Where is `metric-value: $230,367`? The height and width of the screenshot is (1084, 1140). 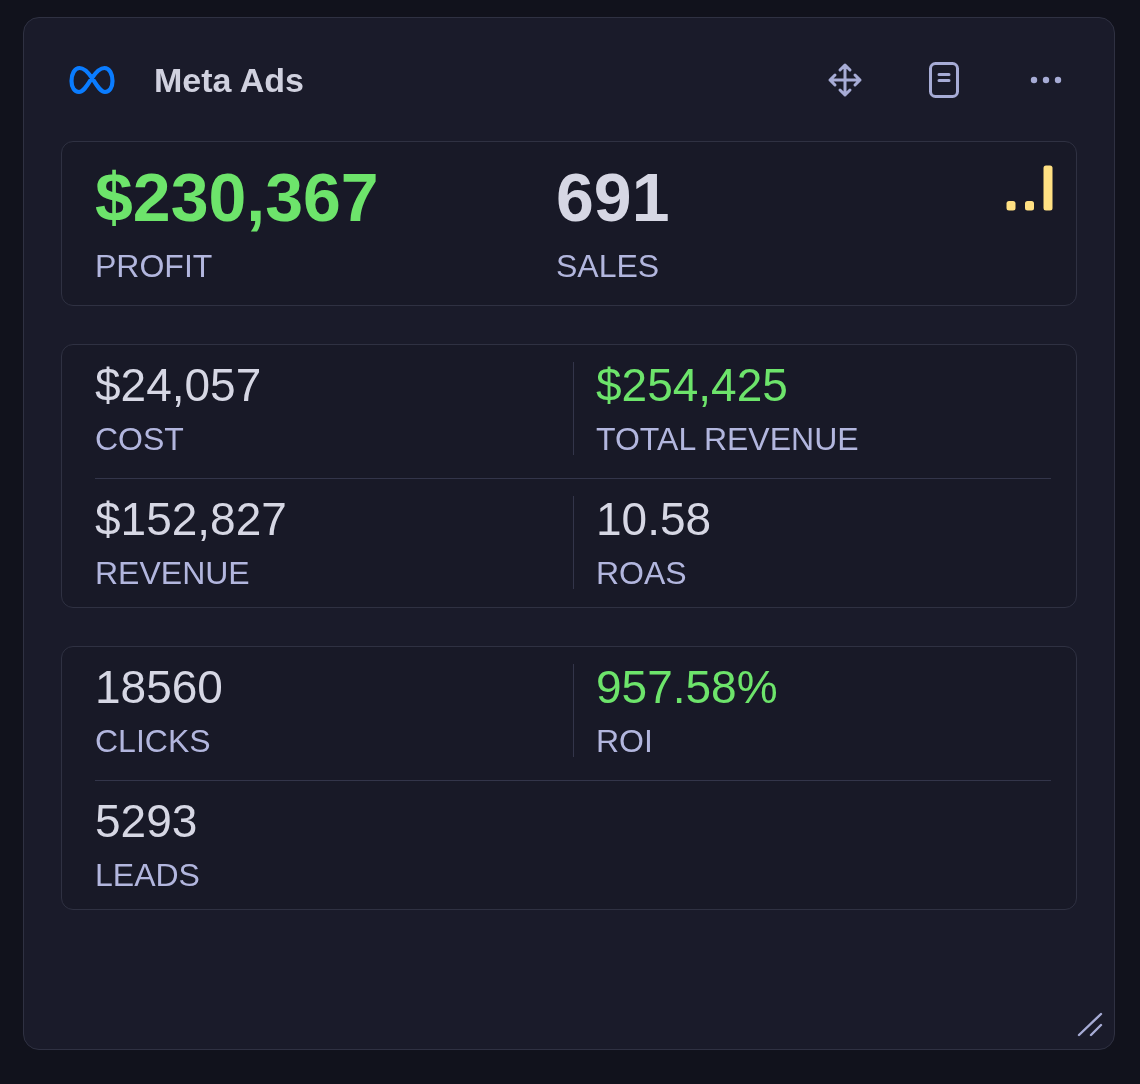 metric-value: $230,367 is located at coordinates (237, 197).